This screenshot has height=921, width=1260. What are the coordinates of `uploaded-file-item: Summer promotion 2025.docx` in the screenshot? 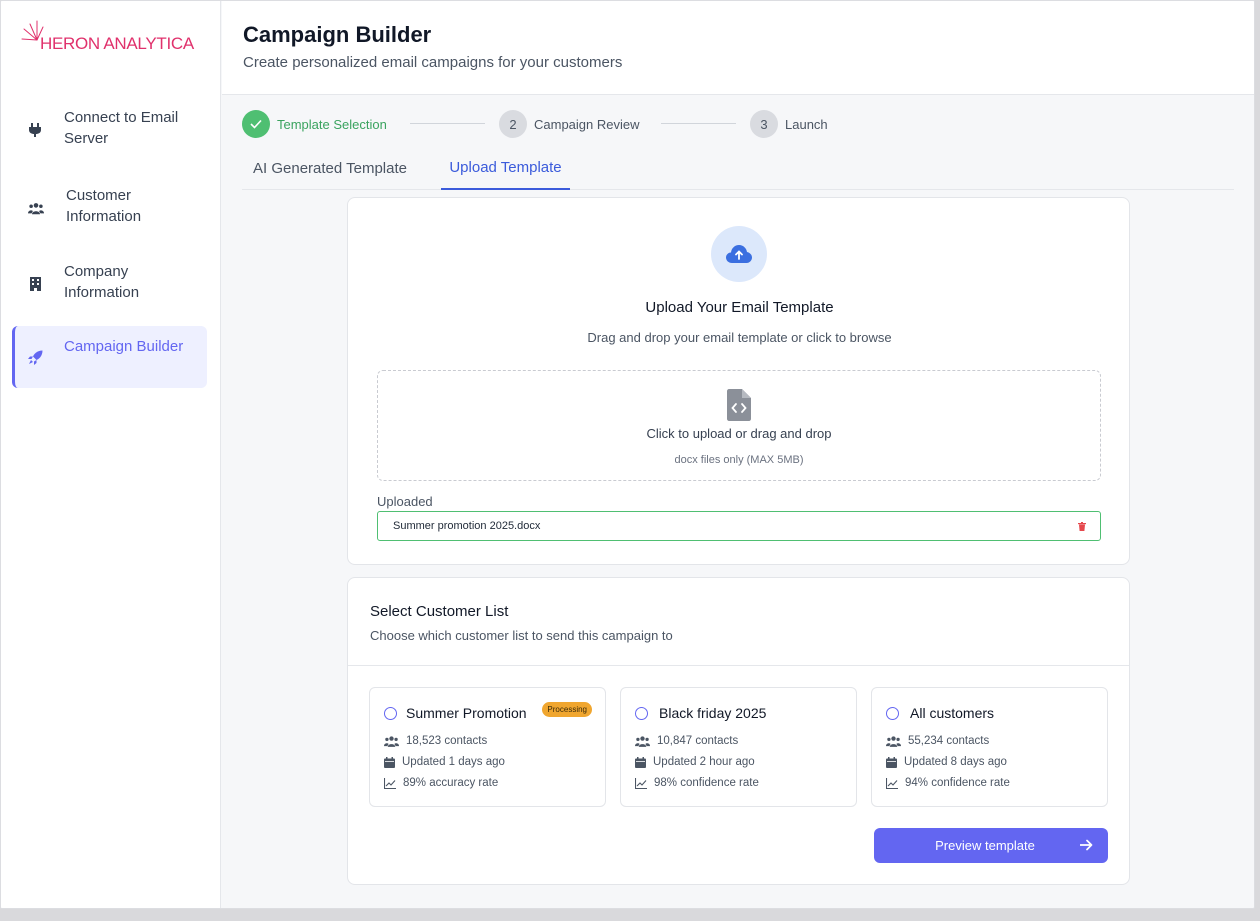 It's located at (739, 526).